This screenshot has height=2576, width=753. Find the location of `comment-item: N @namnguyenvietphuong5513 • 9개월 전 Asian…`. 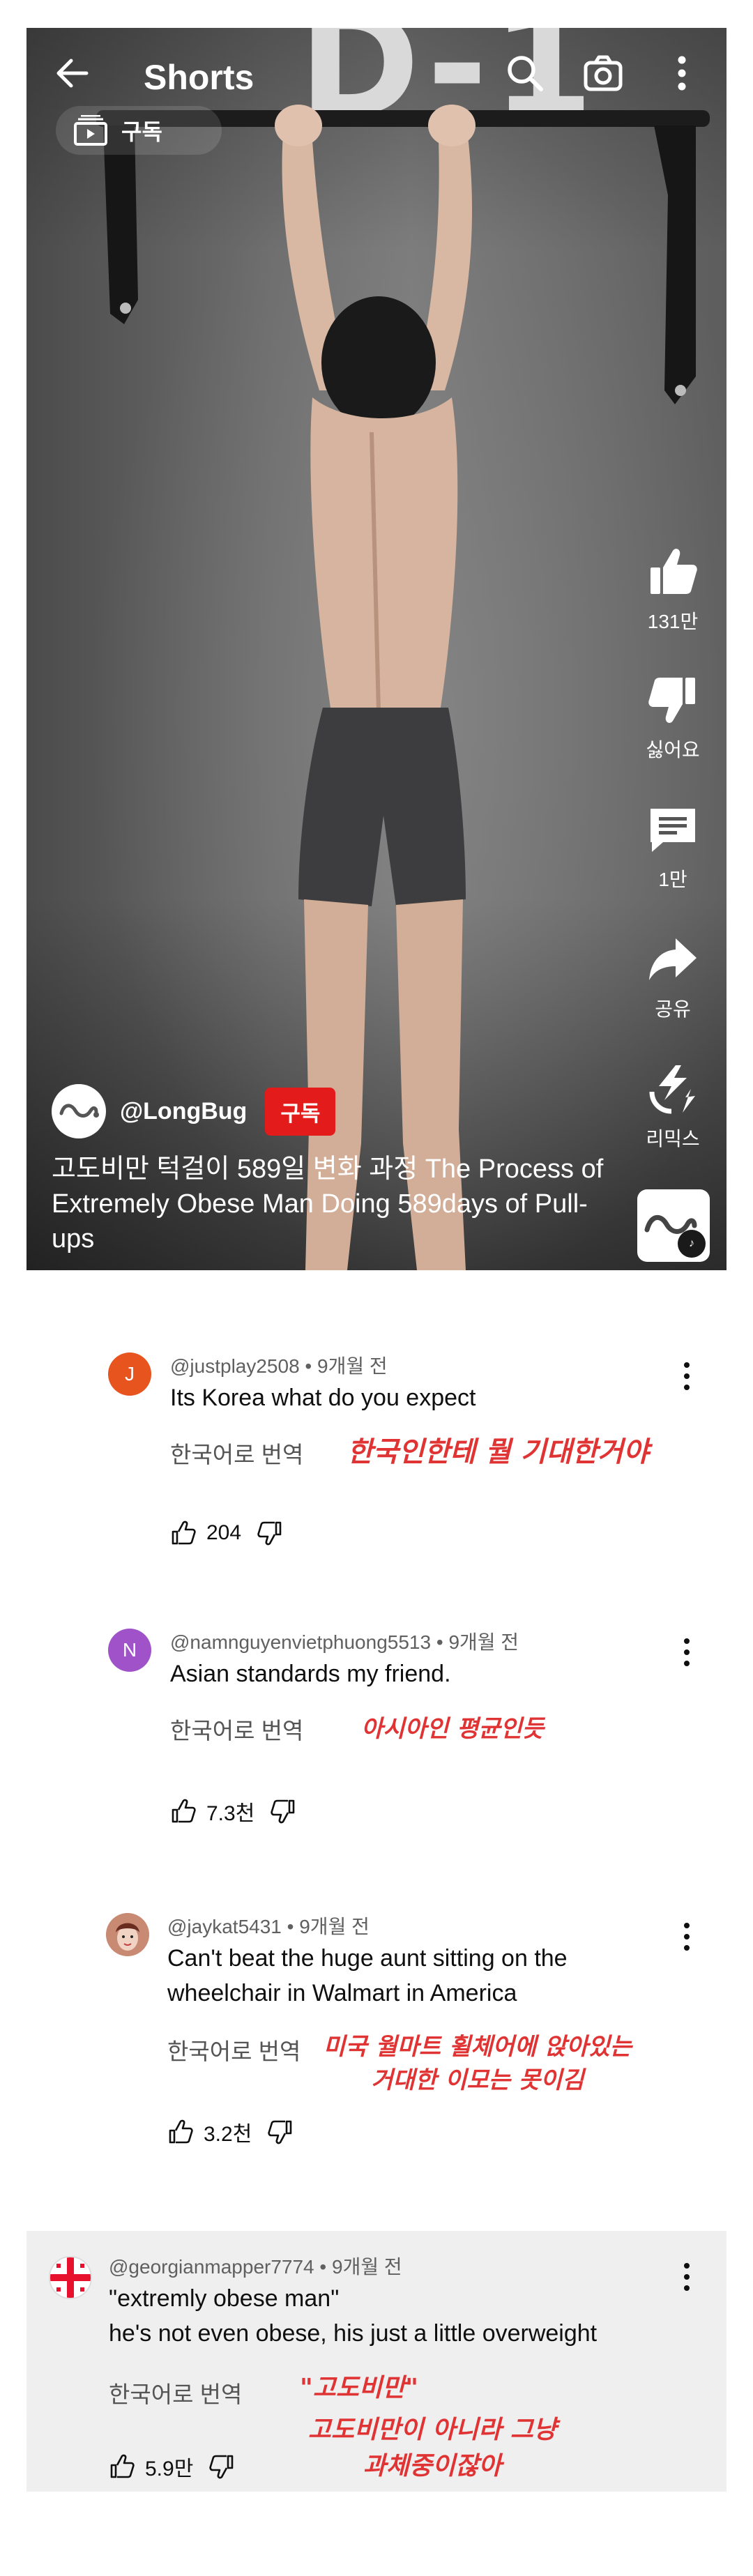

comment-item: N @namnguyenvietphuong5513 • 9개월 전 Asian… is located at coordinates (376, 1719).